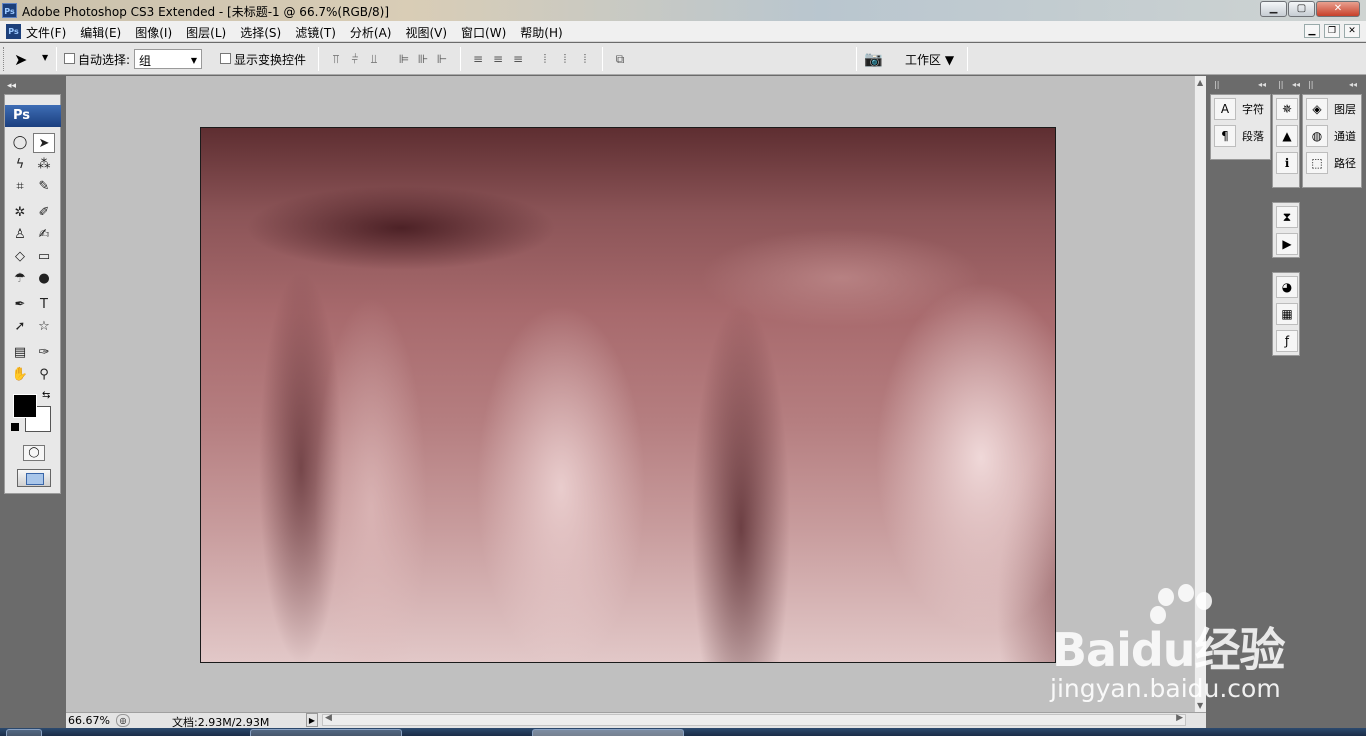  Describe the element at coordinates (69, 58) in the screenshot. I see `auto-select-checkbox` at that location.